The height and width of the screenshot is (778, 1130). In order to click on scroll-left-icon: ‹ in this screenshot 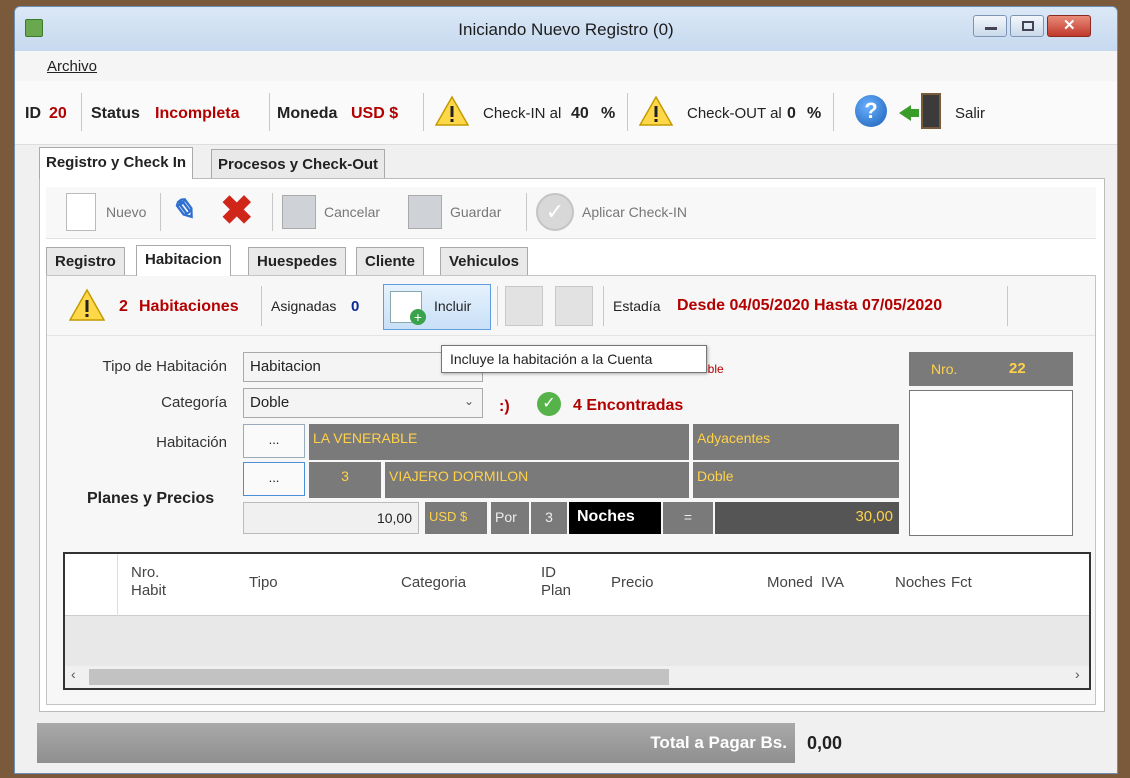, I will do `click(73, 674)`.